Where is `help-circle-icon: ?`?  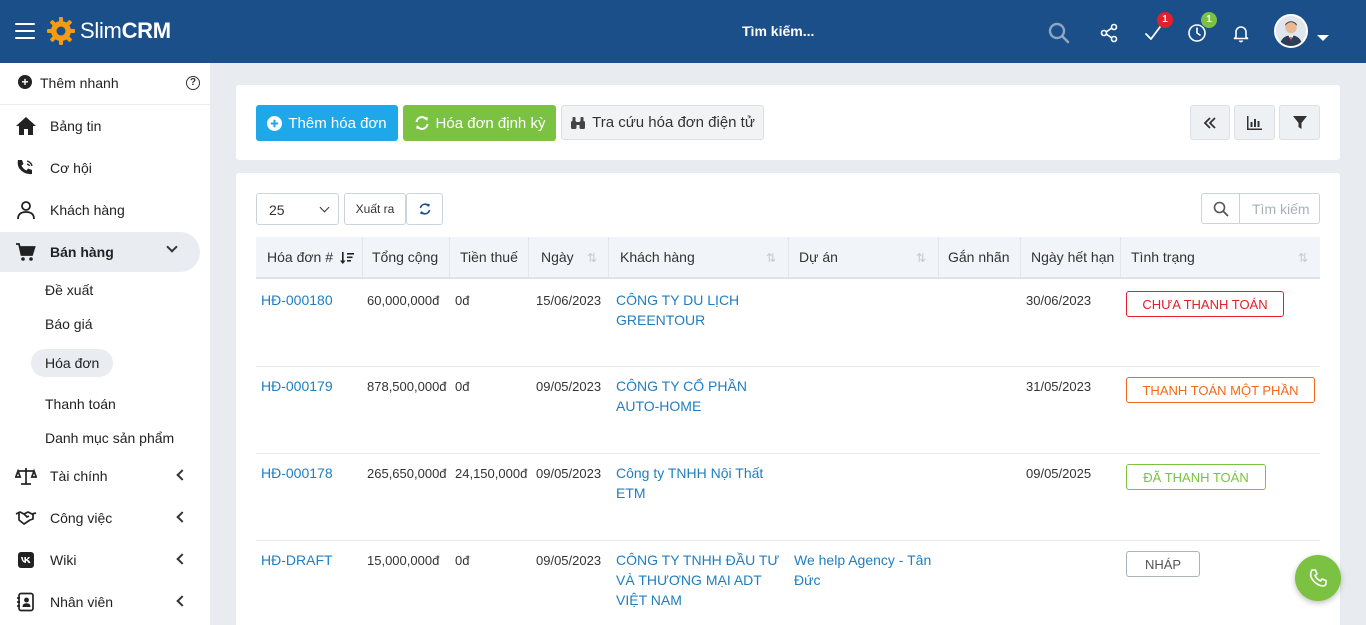 help-circle-icon: ? is located at coordinates (193, 83).